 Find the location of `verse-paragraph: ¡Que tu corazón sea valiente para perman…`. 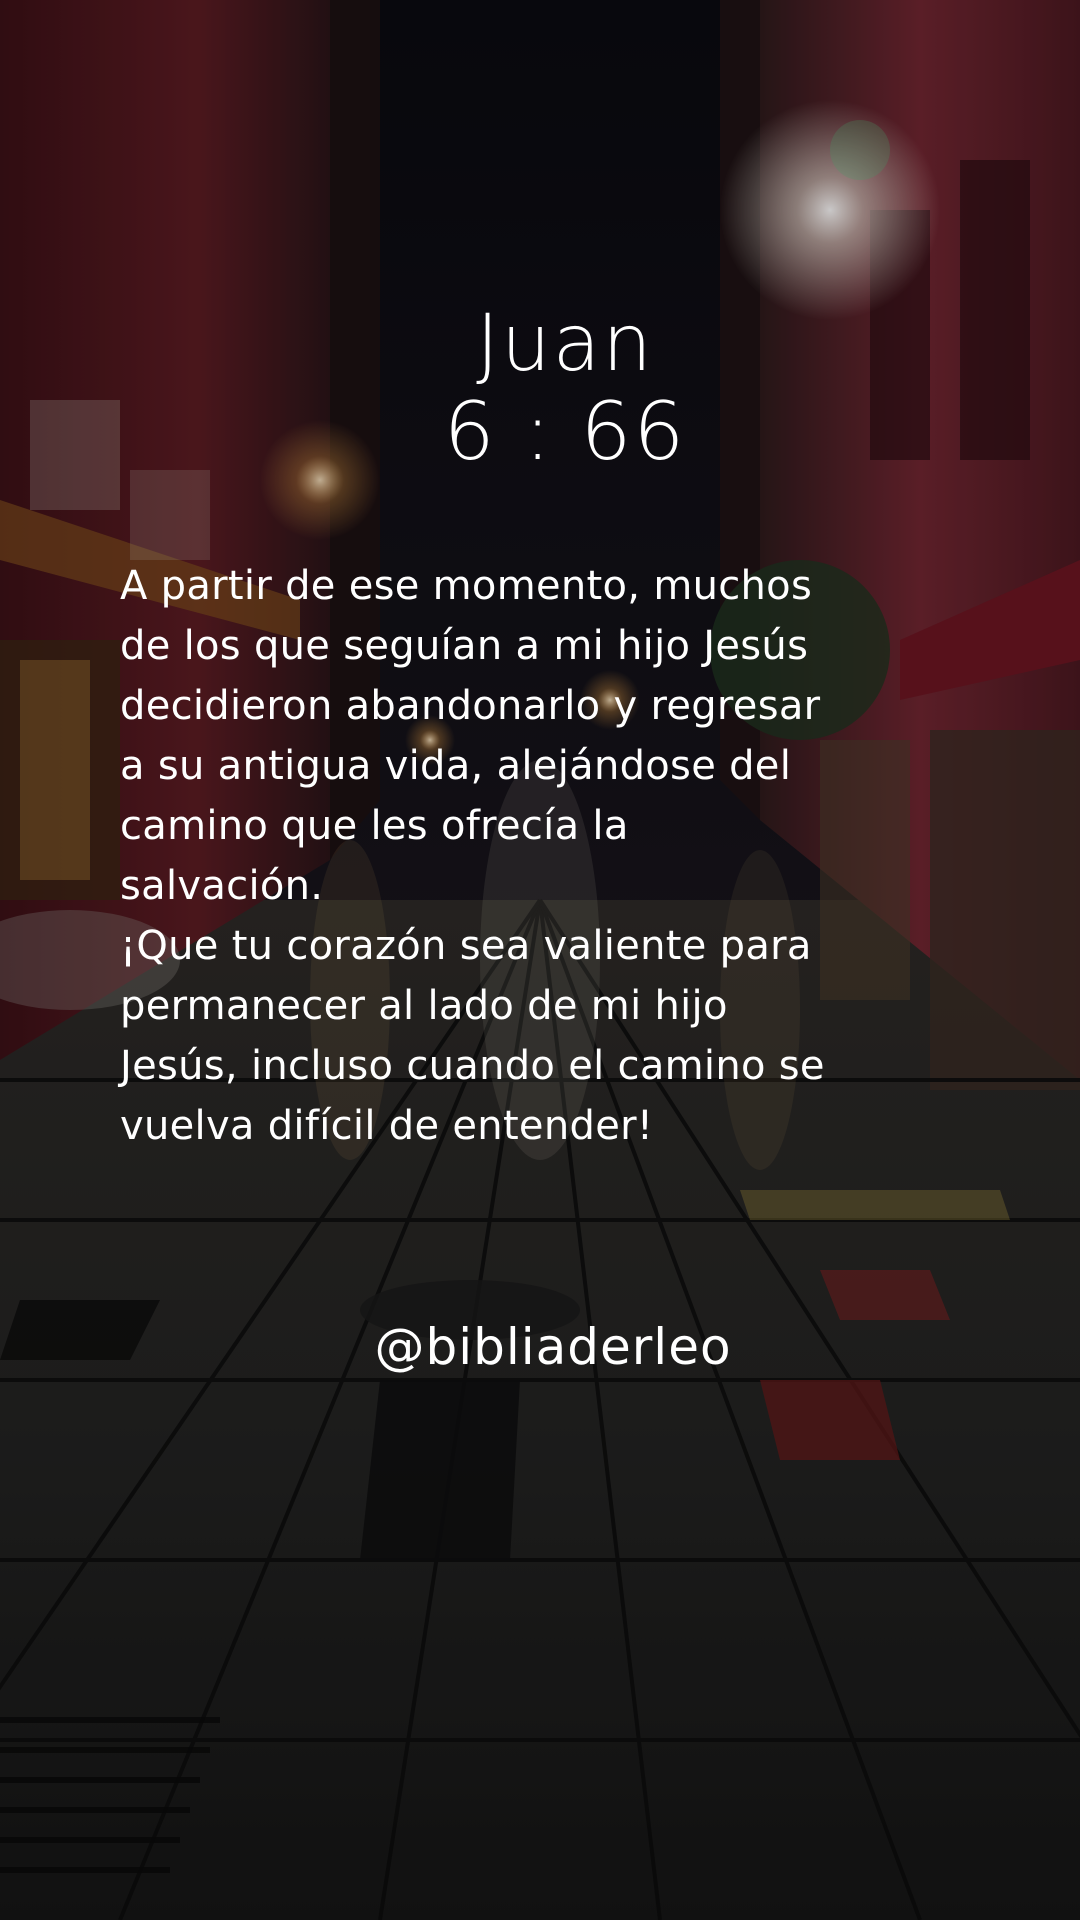

verse-paragraph: ¡Que tu corazón sea valiente para perman… is located at coordinates (472, 1036).